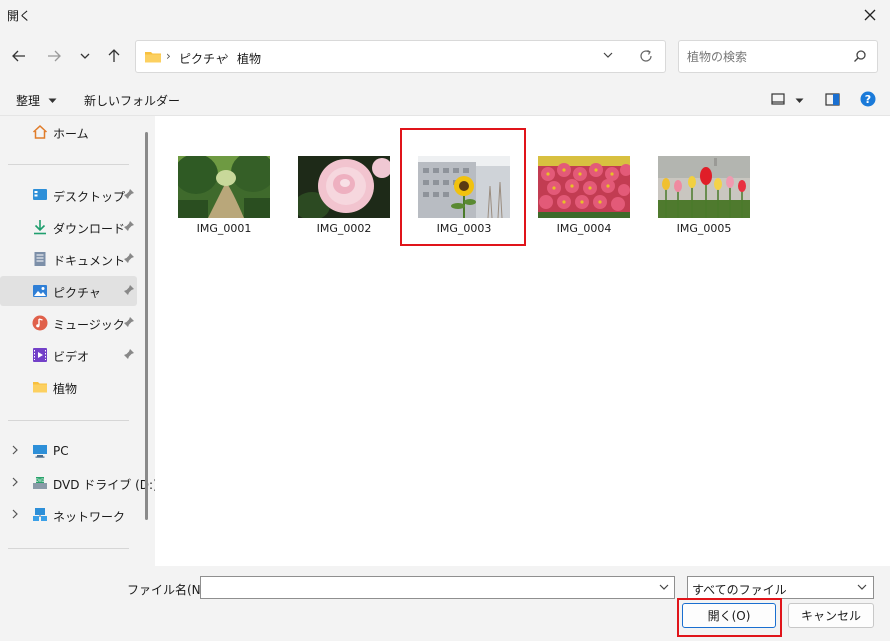  Describe the element at coordinates (71, 357) in the screenshot. I see `sidebar-item-label: ビデオ` at that location.